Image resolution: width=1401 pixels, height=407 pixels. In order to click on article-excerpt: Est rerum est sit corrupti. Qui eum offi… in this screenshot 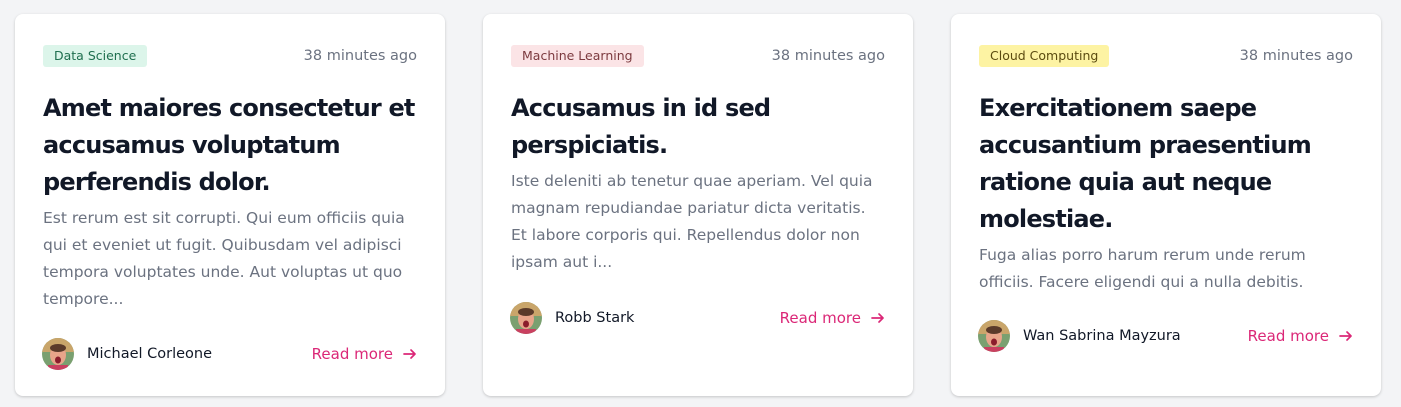, I will do `click(224, 258)`.